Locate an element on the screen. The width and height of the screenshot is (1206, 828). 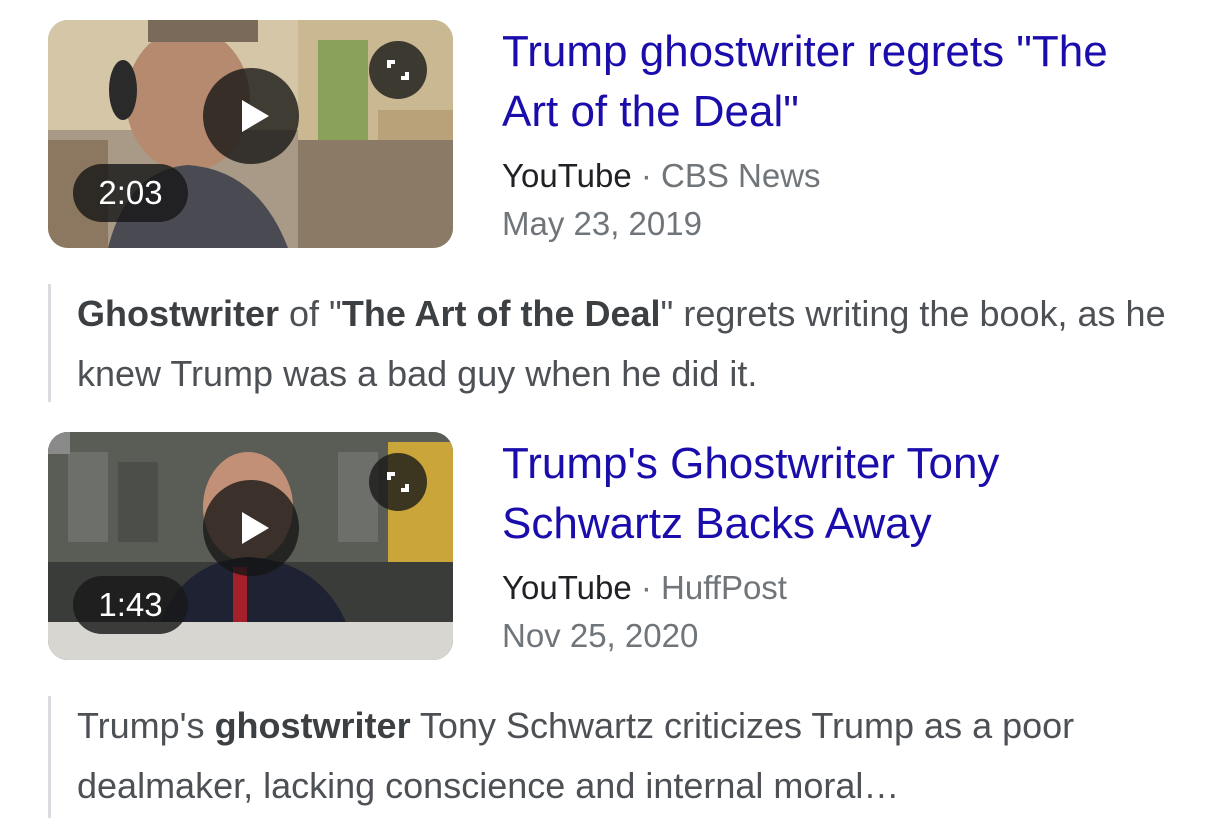
result-date: Nov 25, 2020 is located at coordinates (600, 635).